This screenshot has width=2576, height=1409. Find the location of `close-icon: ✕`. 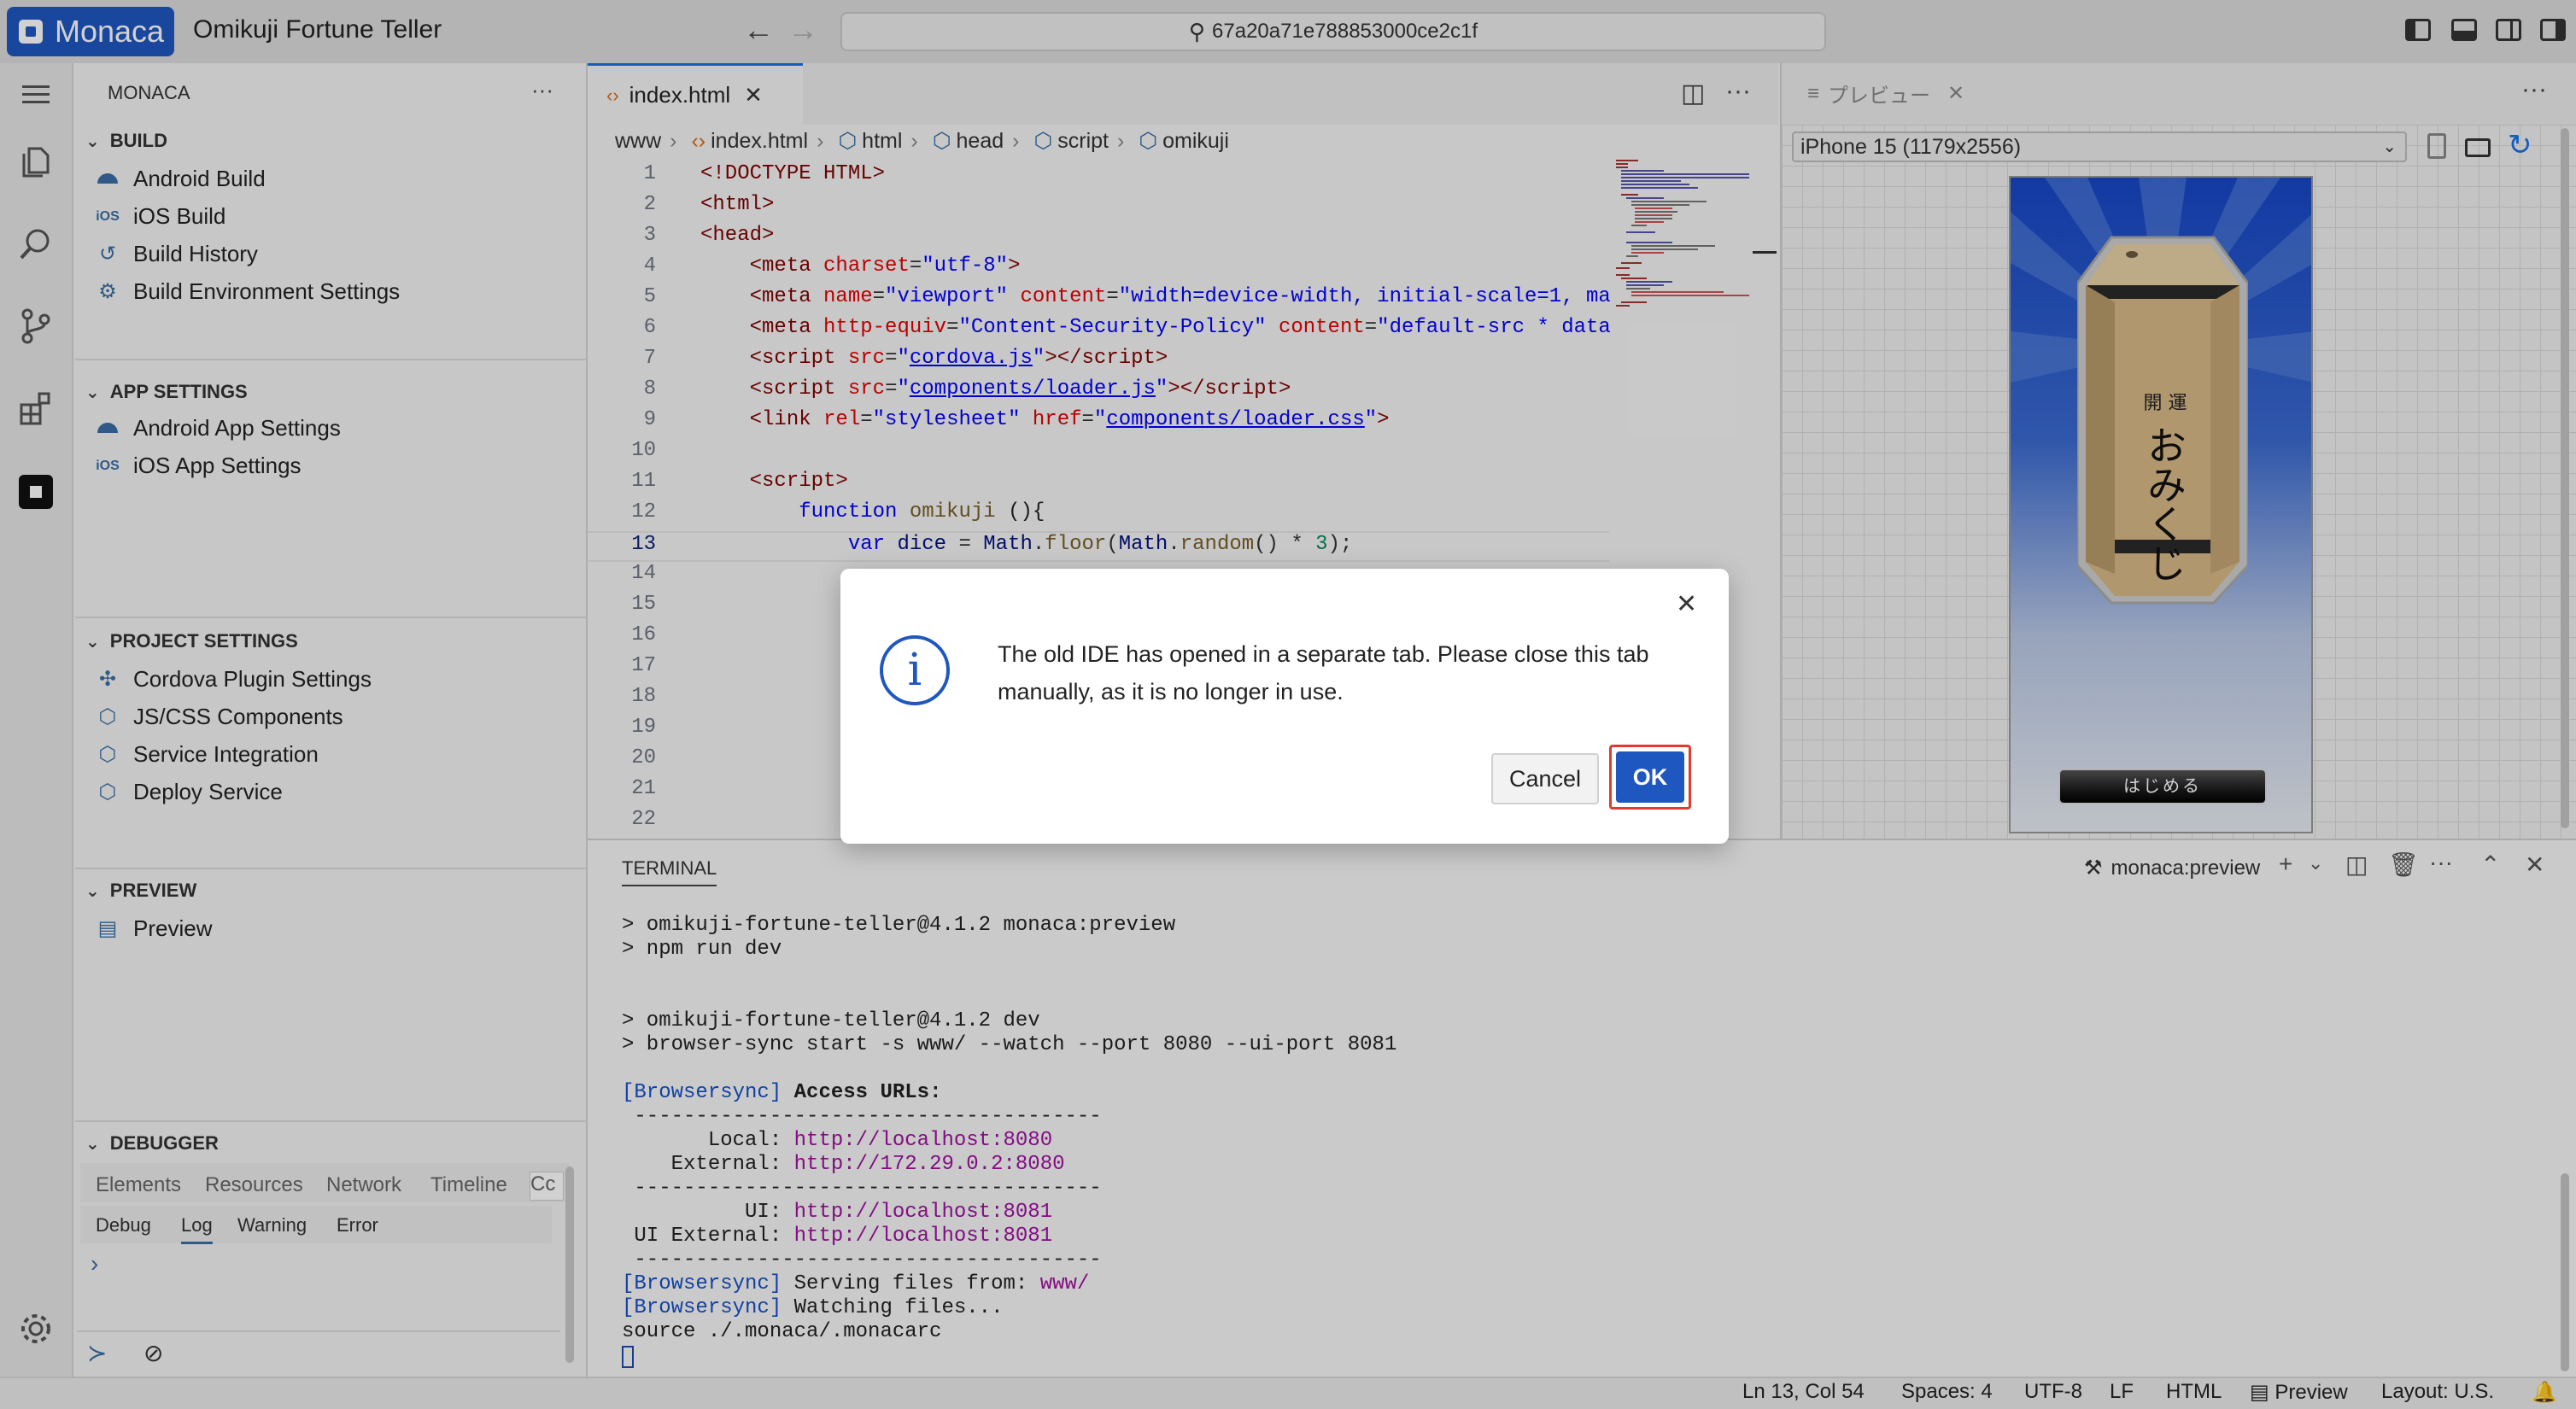

close-icon: ✕ is located at coordinates (1686, 604).